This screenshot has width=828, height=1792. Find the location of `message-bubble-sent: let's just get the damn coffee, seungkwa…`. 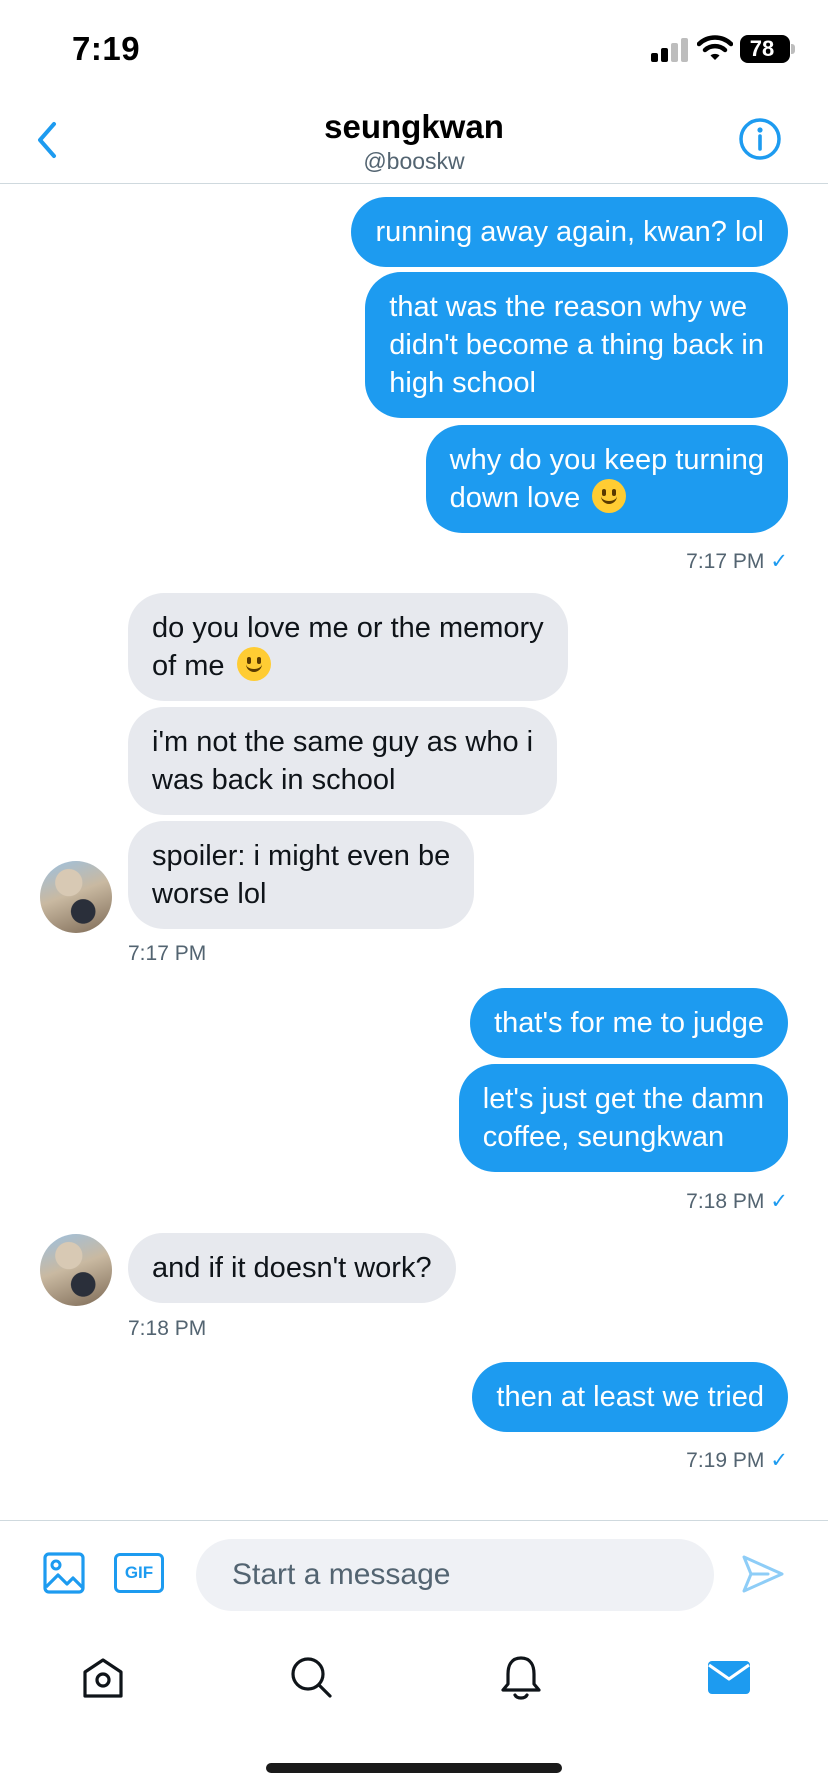

message-bubble-sent: let's just get the damn coffee, seungkwa… is located at coordinates (623, 1118).